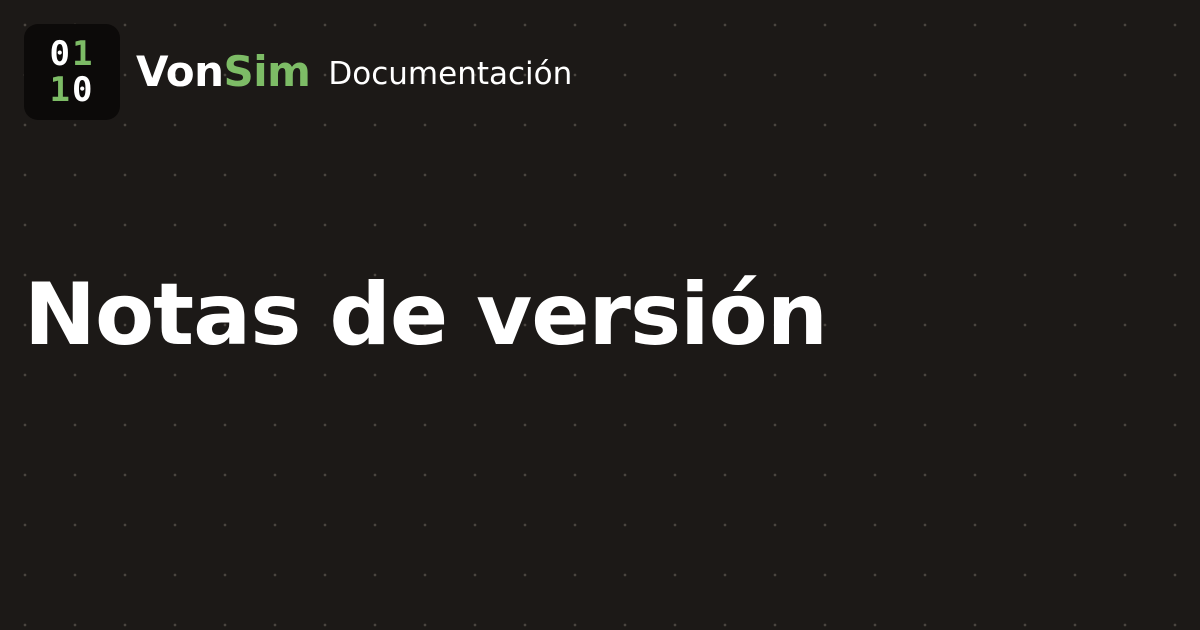  I want to click on brand-wordmark: VonSim, so click(223, 72).